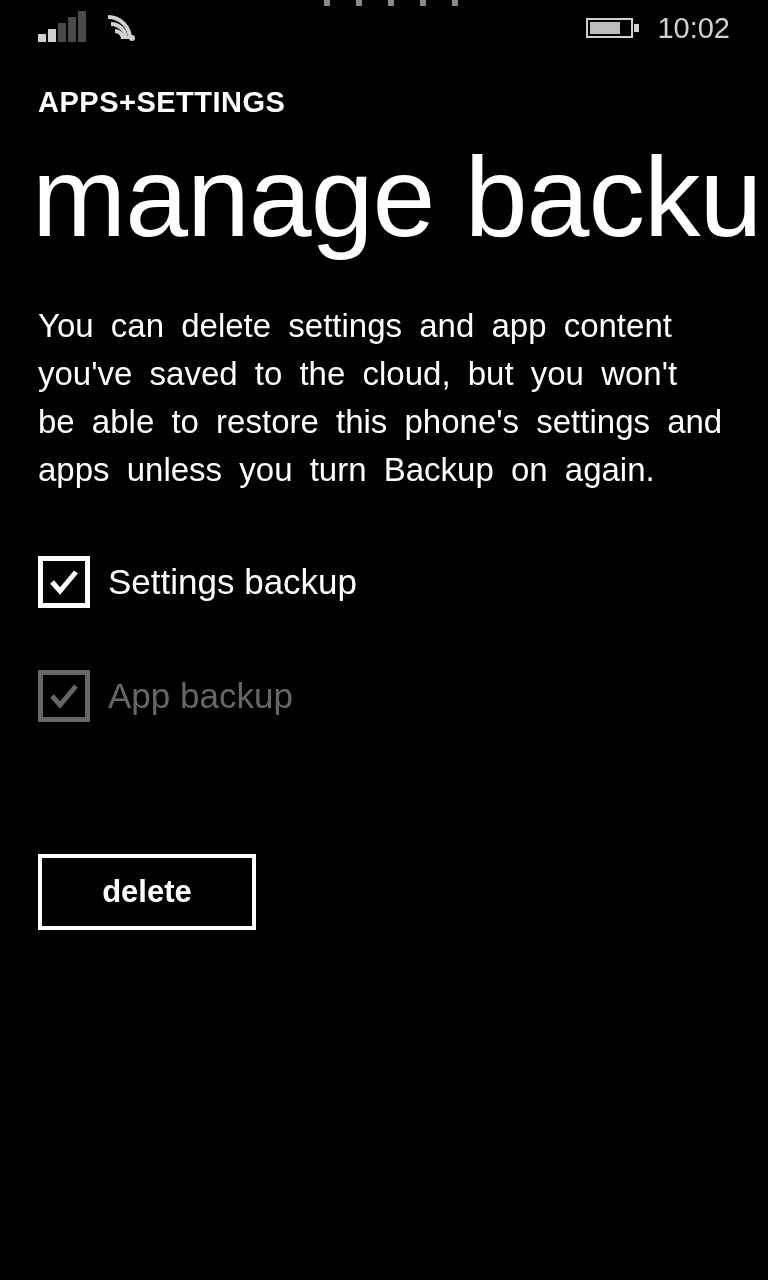 This screenshot has width=768, height=1280. What do you see at coordinates (693, 28) in the screenshot?
I see `clock-time: 10:02` at bounding box center [693, 28].